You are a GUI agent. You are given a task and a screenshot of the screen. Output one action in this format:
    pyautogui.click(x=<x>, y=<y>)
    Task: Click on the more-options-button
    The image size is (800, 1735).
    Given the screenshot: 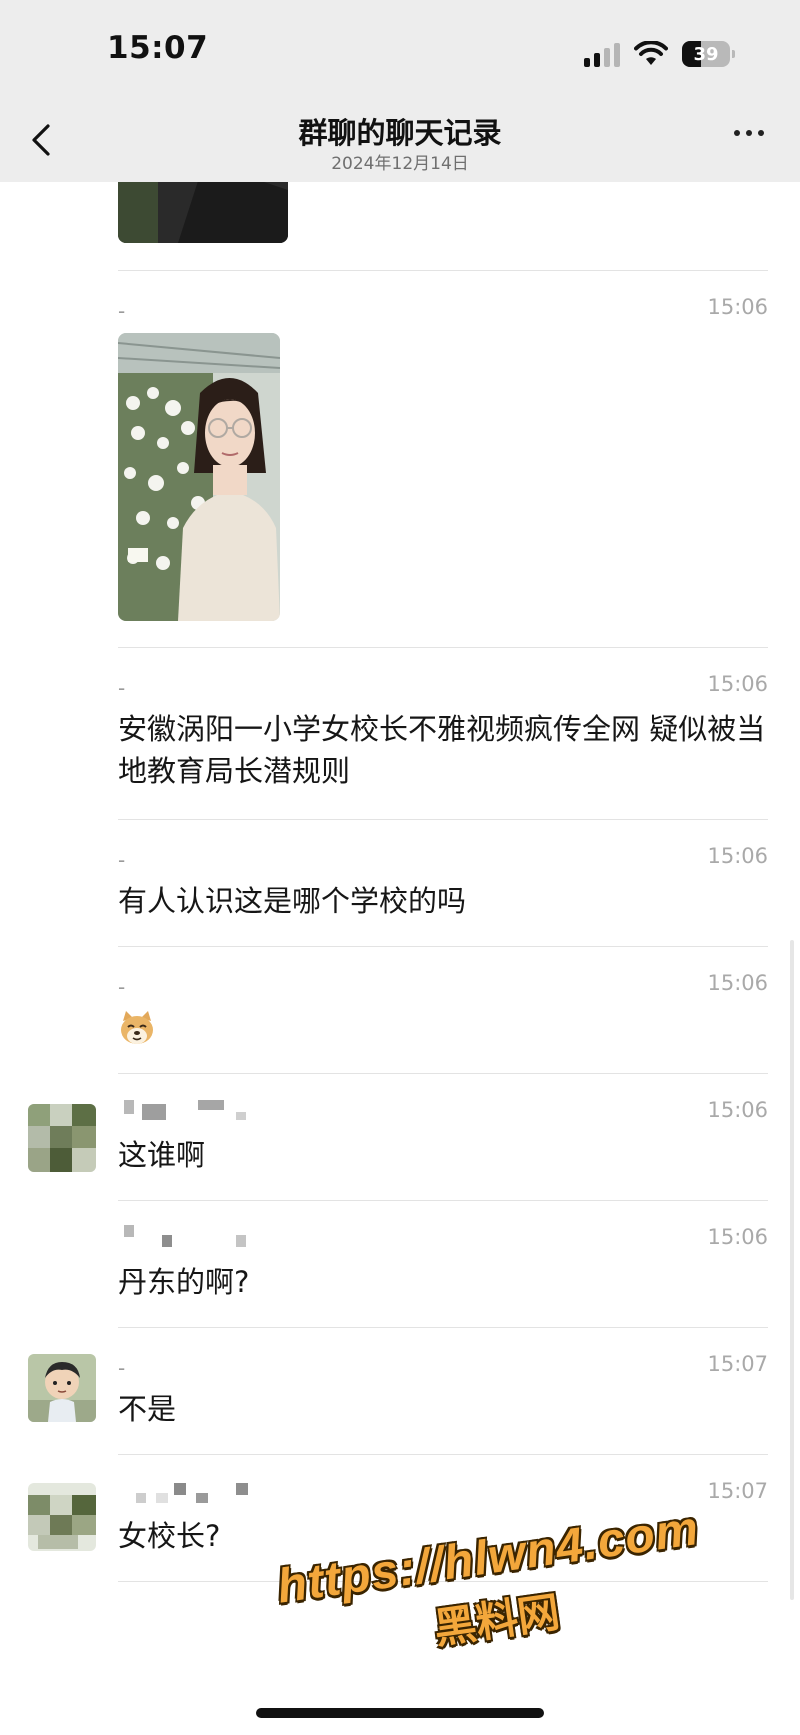 What is the action you would take?
    pyautogui.click(x=749, y=133)
    